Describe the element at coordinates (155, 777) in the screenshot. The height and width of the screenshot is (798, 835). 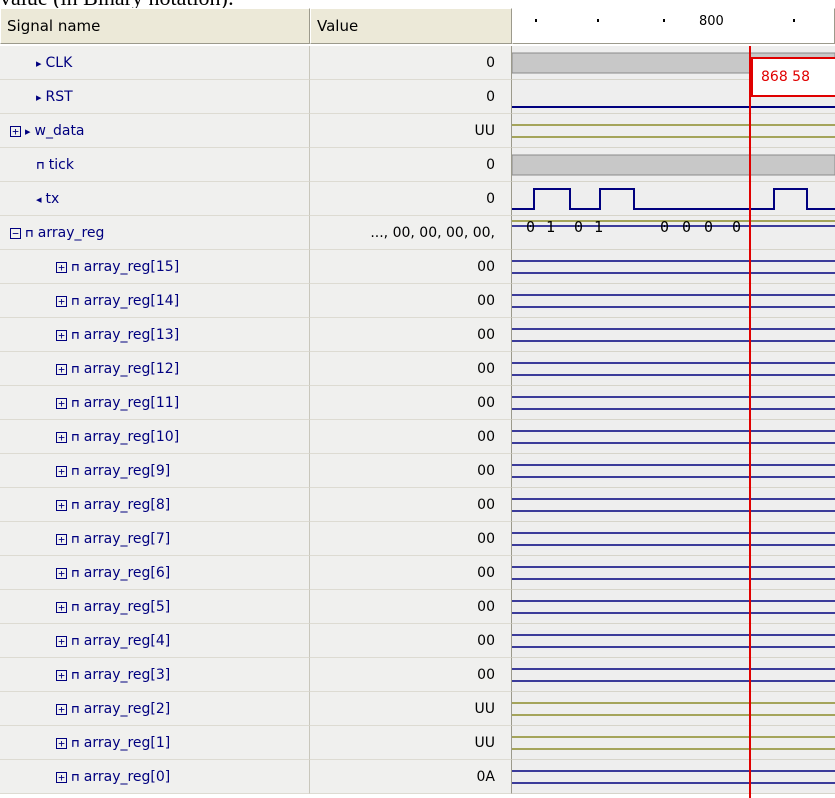
I see `signal-name-cell: + ⊓ array_reg[0]` at that location.